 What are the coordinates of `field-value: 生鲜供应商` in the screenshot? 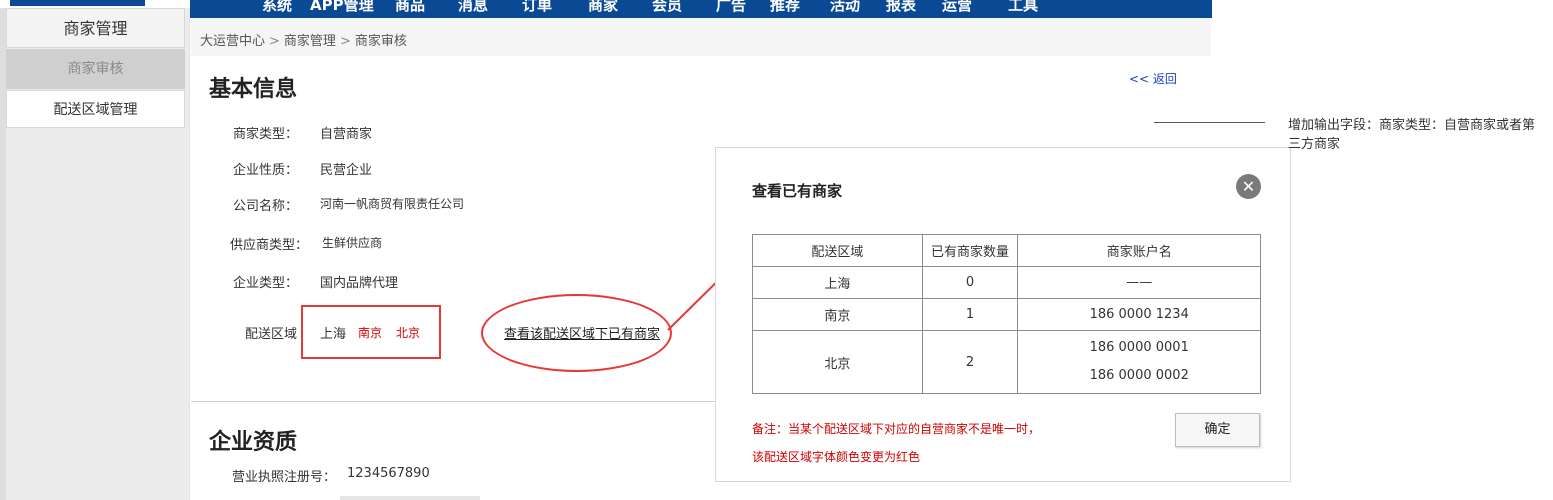 It's located at (352, 243).